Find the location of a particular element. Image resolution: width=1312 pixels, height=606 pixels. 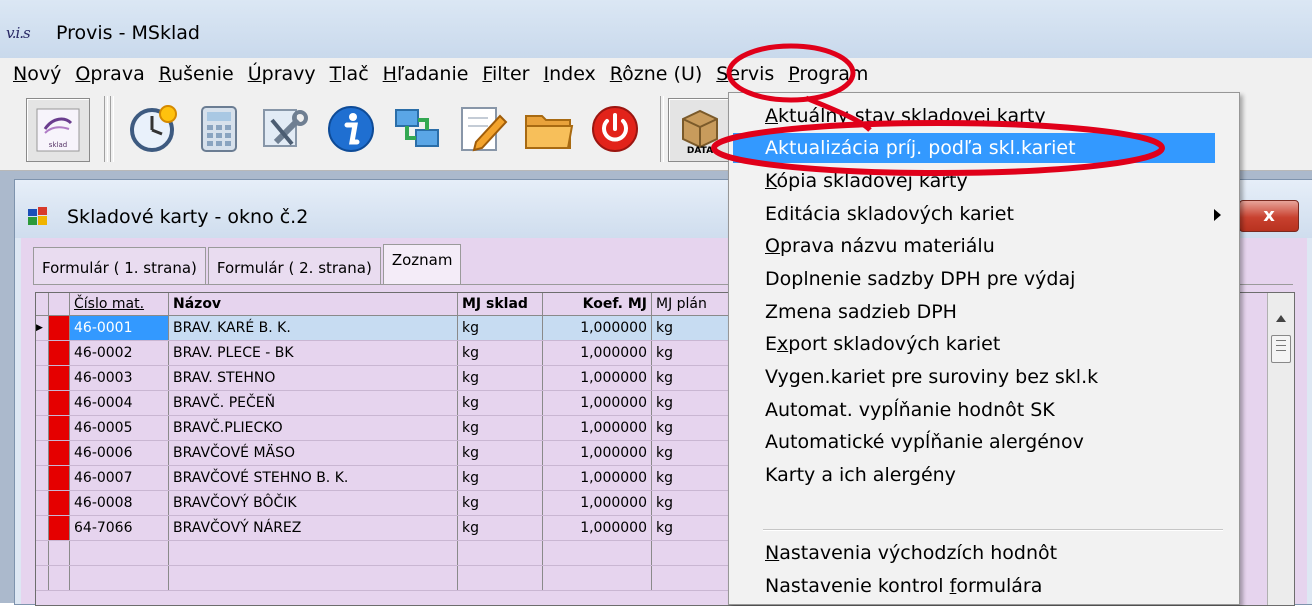

menu-upravy: Úpravy is located at coordinates (282, 74).